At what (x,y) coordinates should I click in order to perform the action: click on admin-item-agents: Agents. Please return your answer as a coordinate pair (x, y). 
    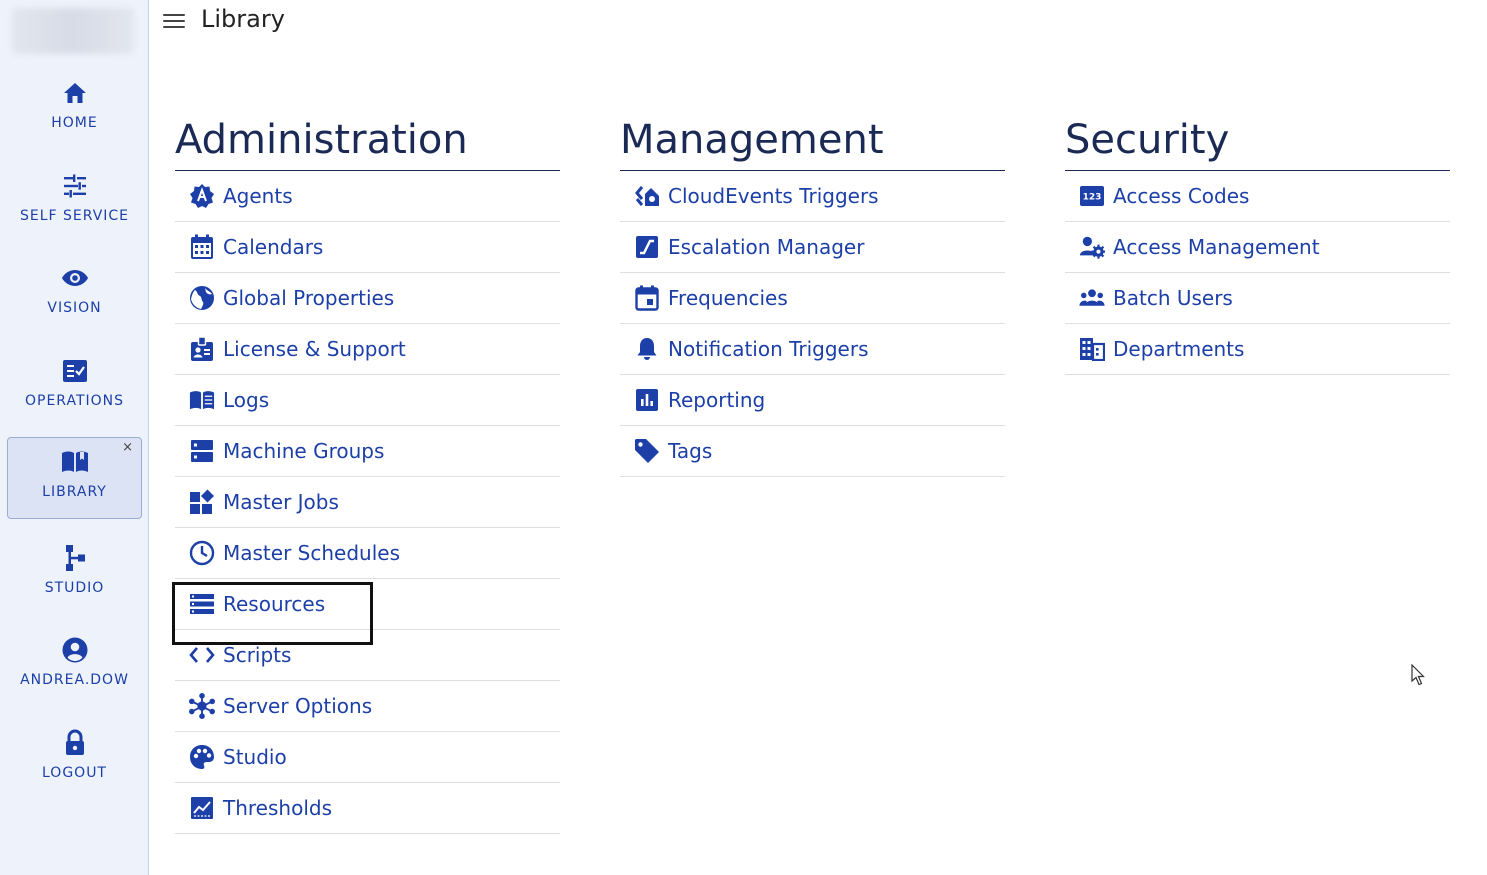
    Looking at the image, I should click on (367, 196).